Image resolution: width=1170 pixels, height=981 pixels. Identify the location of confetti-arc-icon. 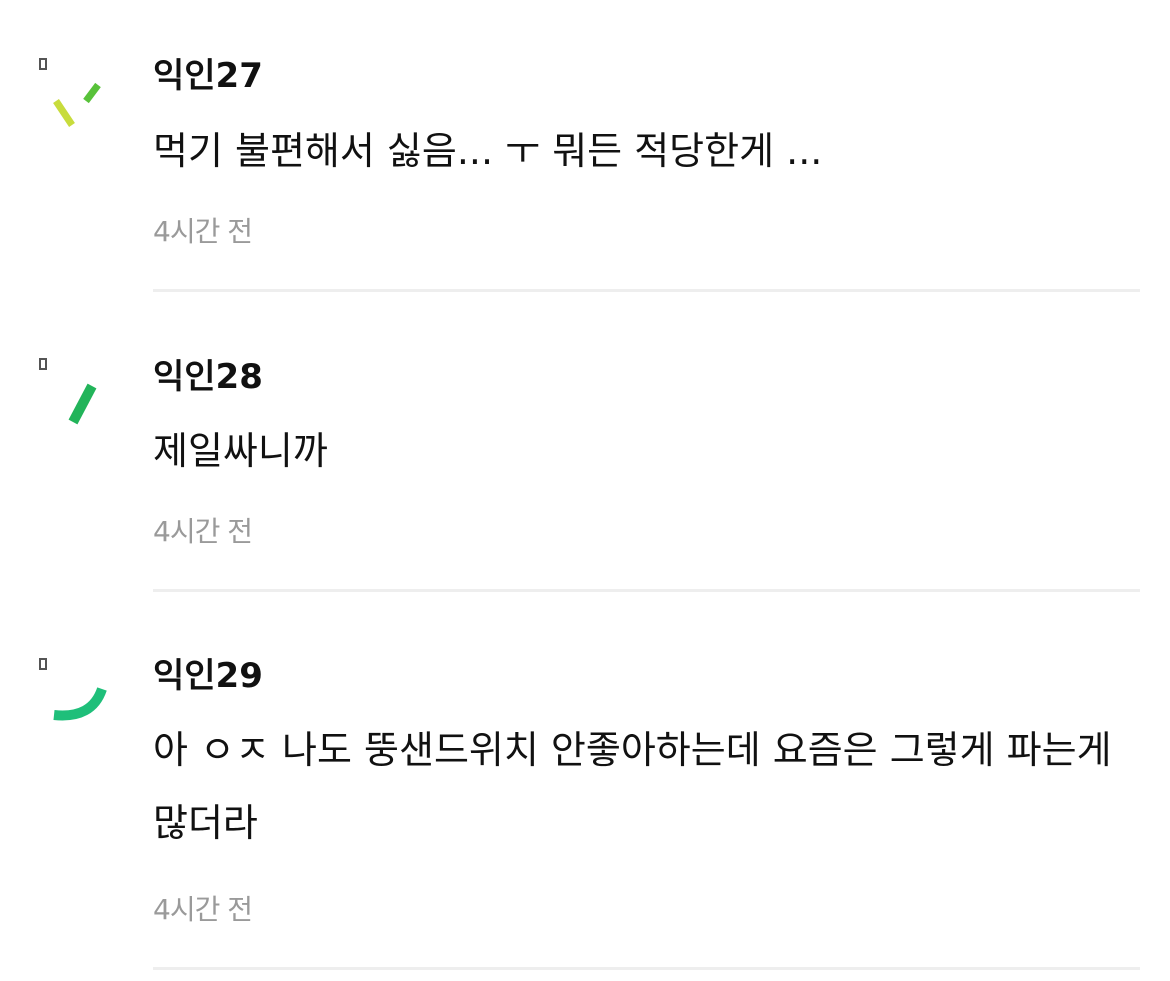
(73, 689).